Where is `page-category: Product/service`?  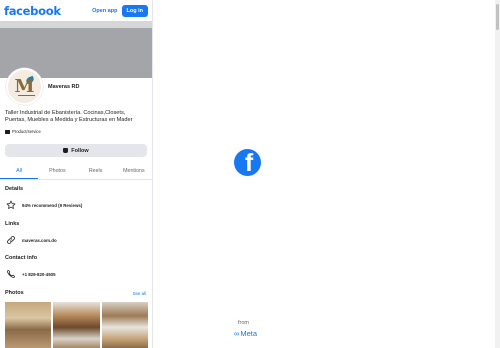
page-category: Product/service is located at coordinates (23, 131).